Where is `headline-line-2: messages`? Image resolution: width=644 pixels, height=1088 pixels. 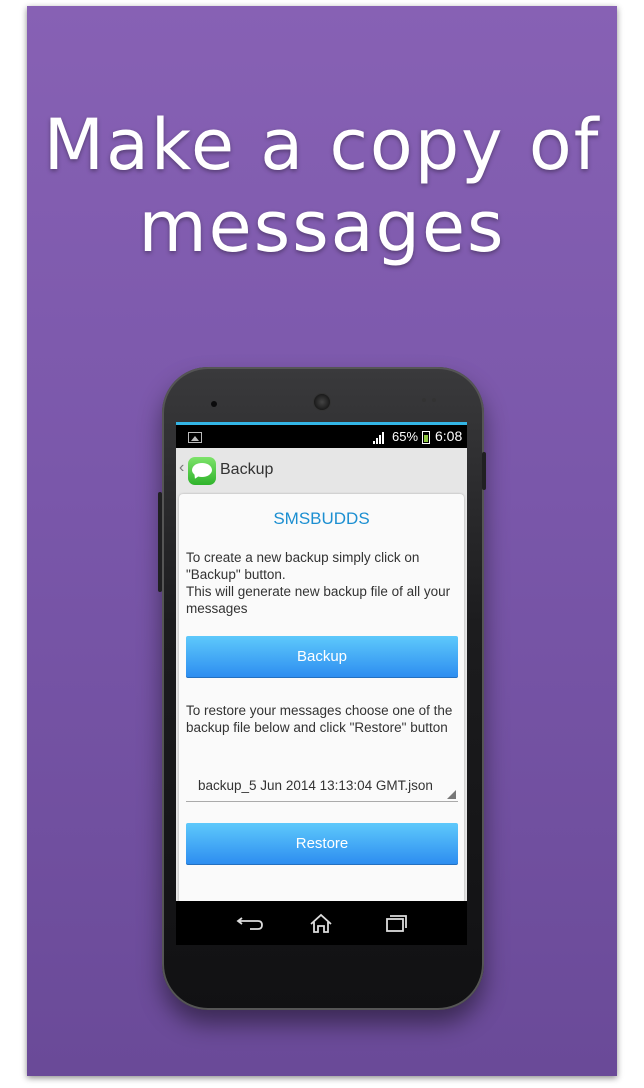
headline-line-2: messages is located at coordinates (322, 227).